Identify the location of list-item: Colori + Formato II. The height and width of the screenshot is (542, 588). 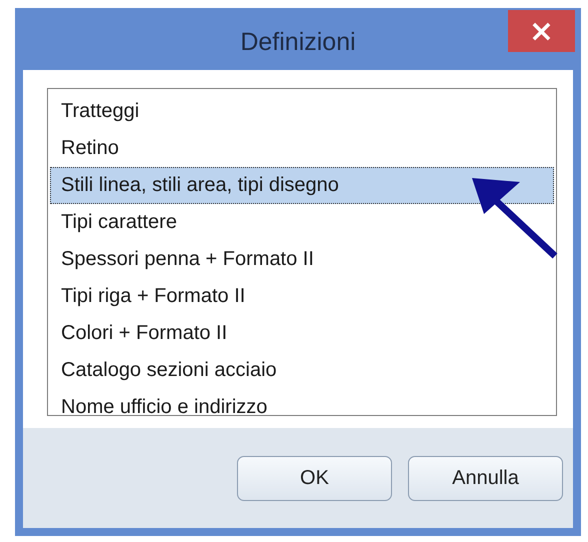
(302, 333).